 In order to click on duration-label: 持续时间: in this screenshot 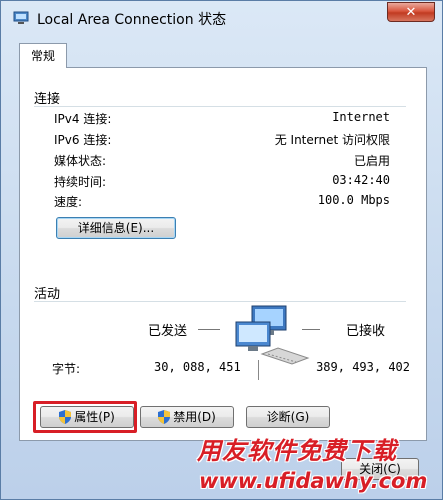, I will do `click(80, 182)`.